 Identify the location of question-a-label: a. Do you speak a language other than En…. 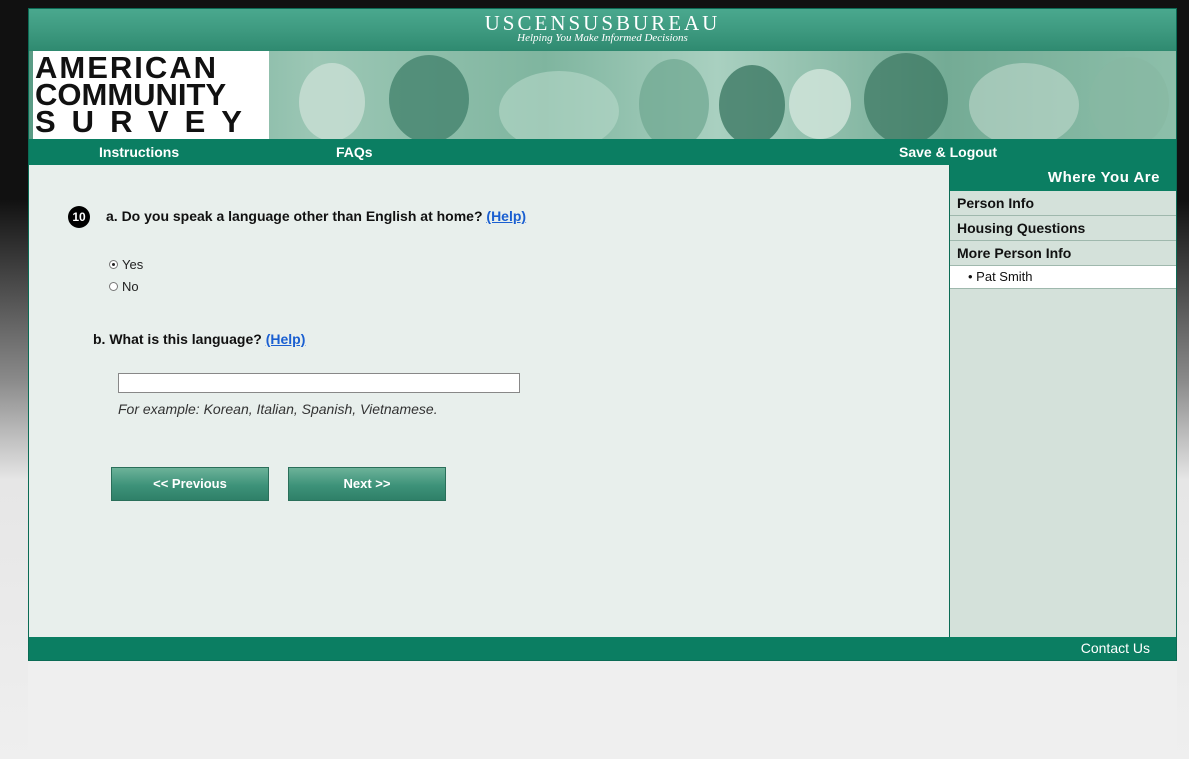
(294, 216).